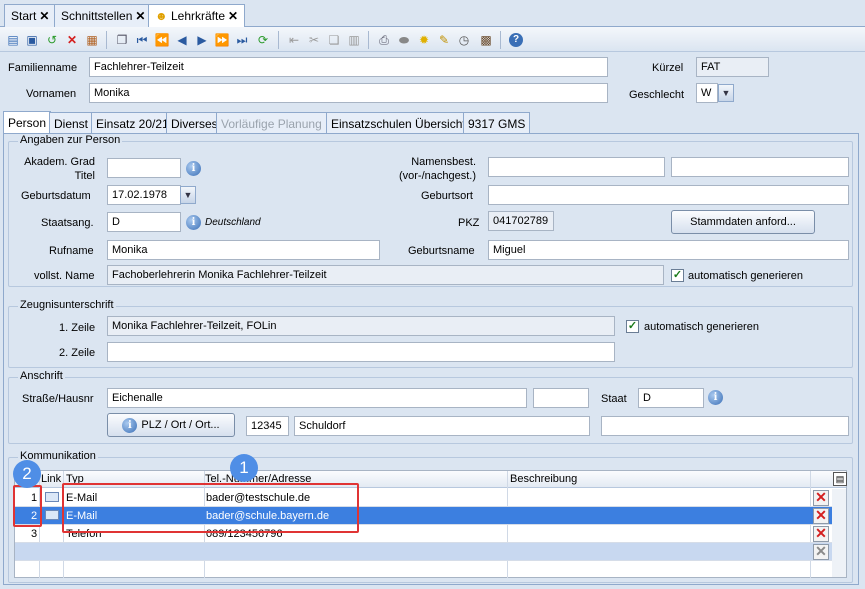  I want to click on arrow-left-icon: ⇤, so click(294, 40).